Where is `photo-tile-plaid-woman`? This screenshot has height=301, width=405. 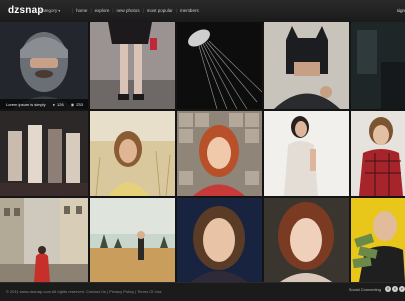 photo-tile-plaid-woman is located at coordinates (378, 153).